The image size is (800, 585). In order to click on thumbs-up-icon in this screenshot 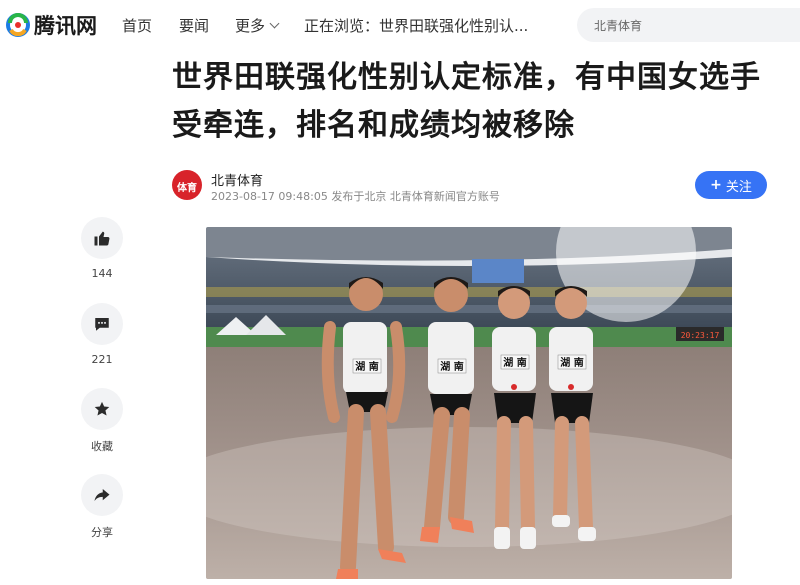, I will do `click(102, 238)`.